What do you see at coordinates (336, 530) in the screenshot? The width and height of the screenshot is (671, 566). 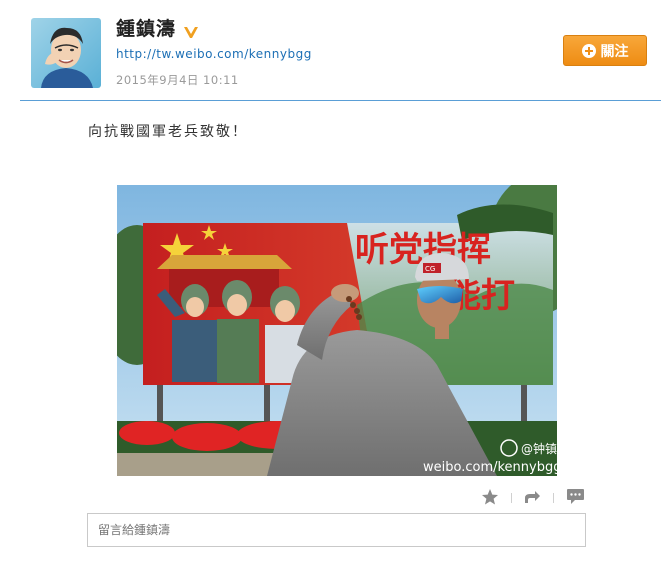 I see `comment-input` at bounding box center [336, 530].